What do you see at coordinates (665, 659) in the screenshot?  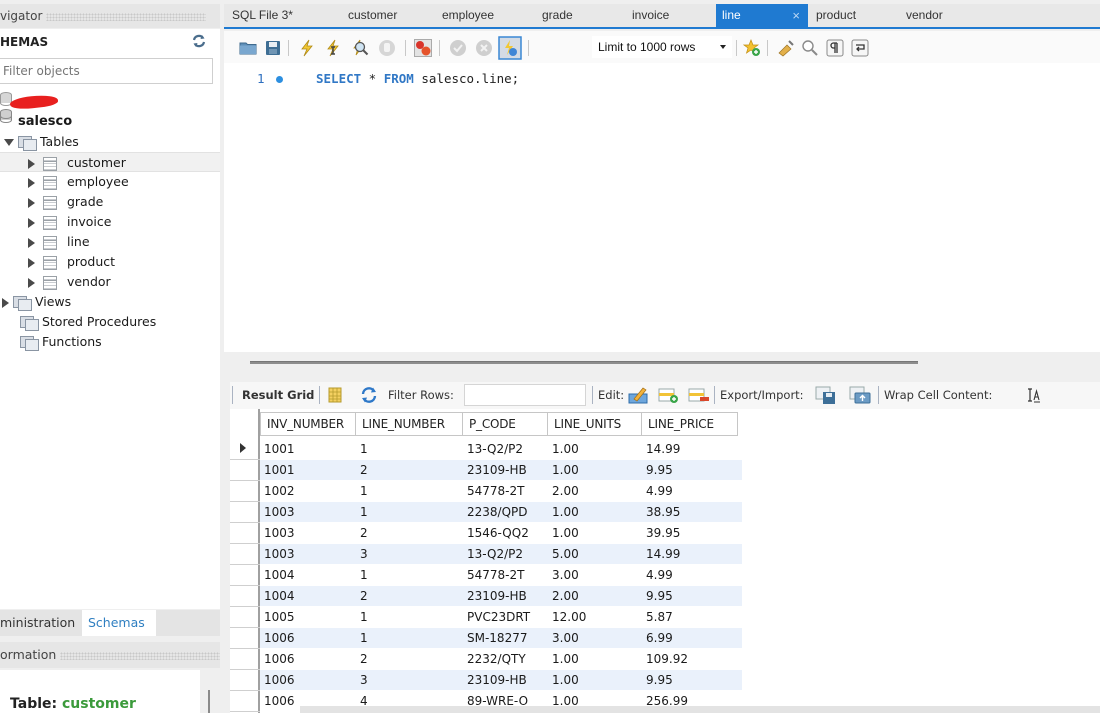 I see `cell-line-price: 109.92` at bounding box center [665, 659].